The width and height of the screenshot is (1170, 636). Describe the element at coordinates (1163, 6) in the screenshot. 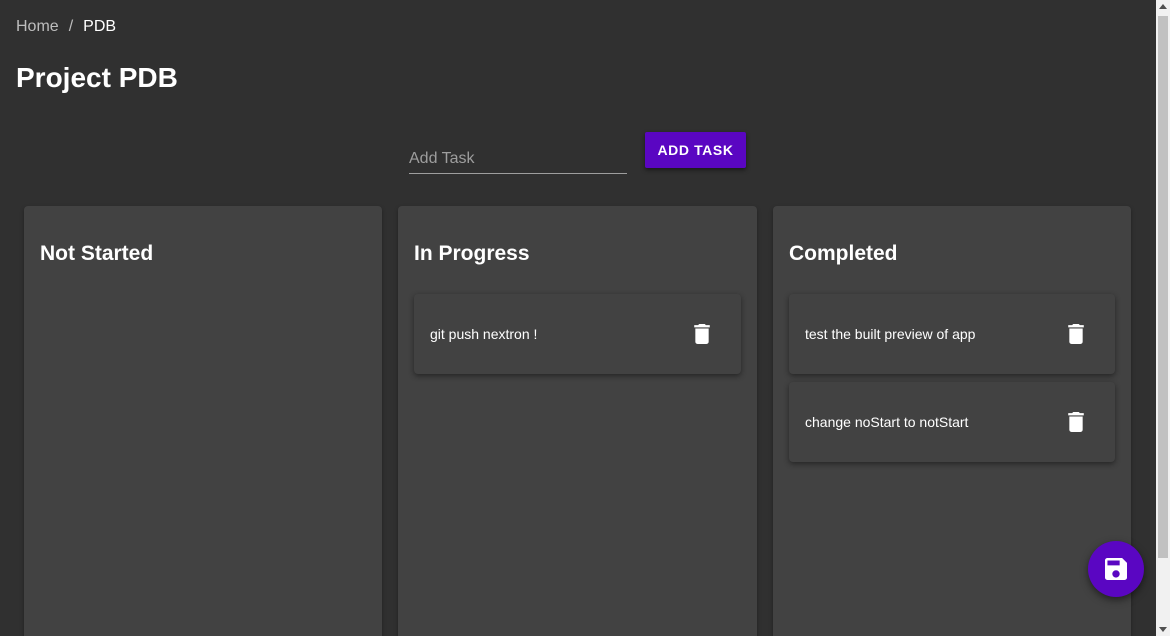

I see `scroll-up-arrow-icon` at that location.